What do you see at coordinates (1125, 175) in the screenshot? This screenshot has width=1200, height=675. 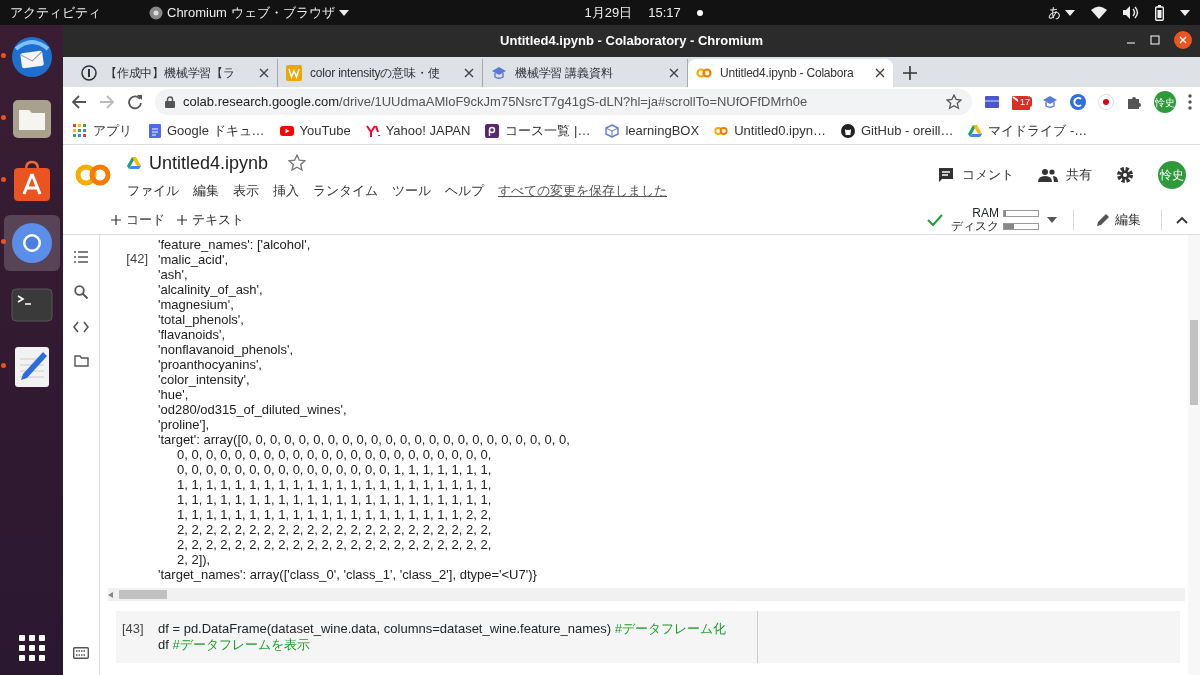 I see `settings-icon` at bounding box center [1125, 175].